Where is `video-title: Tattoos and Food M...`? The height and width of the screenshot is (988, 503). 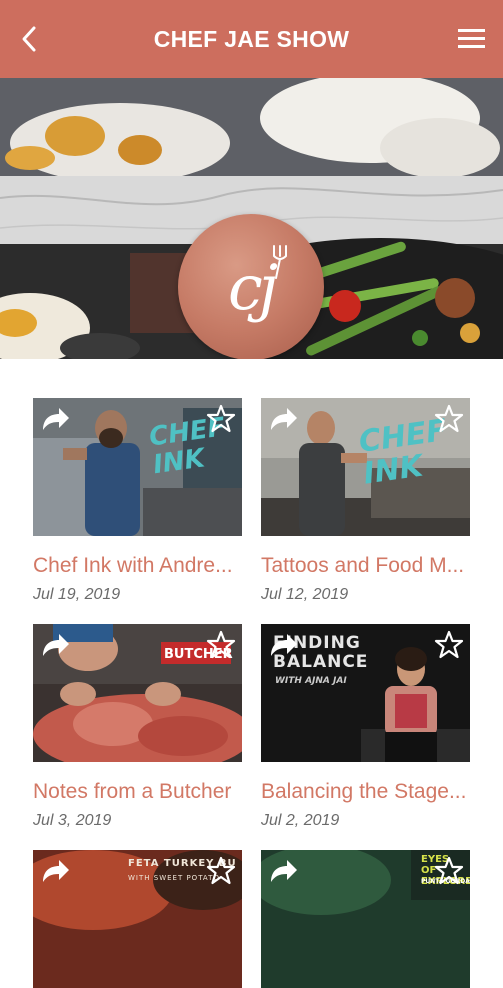 video-title: Tattoos and Food M... is located at coordinates (365, 566).